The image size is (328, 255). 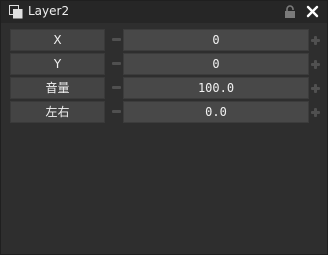 What do you see at coordinates (57, 112) in the screenshot?
I see `property-label: 左右` at bounding box center [57, 112].